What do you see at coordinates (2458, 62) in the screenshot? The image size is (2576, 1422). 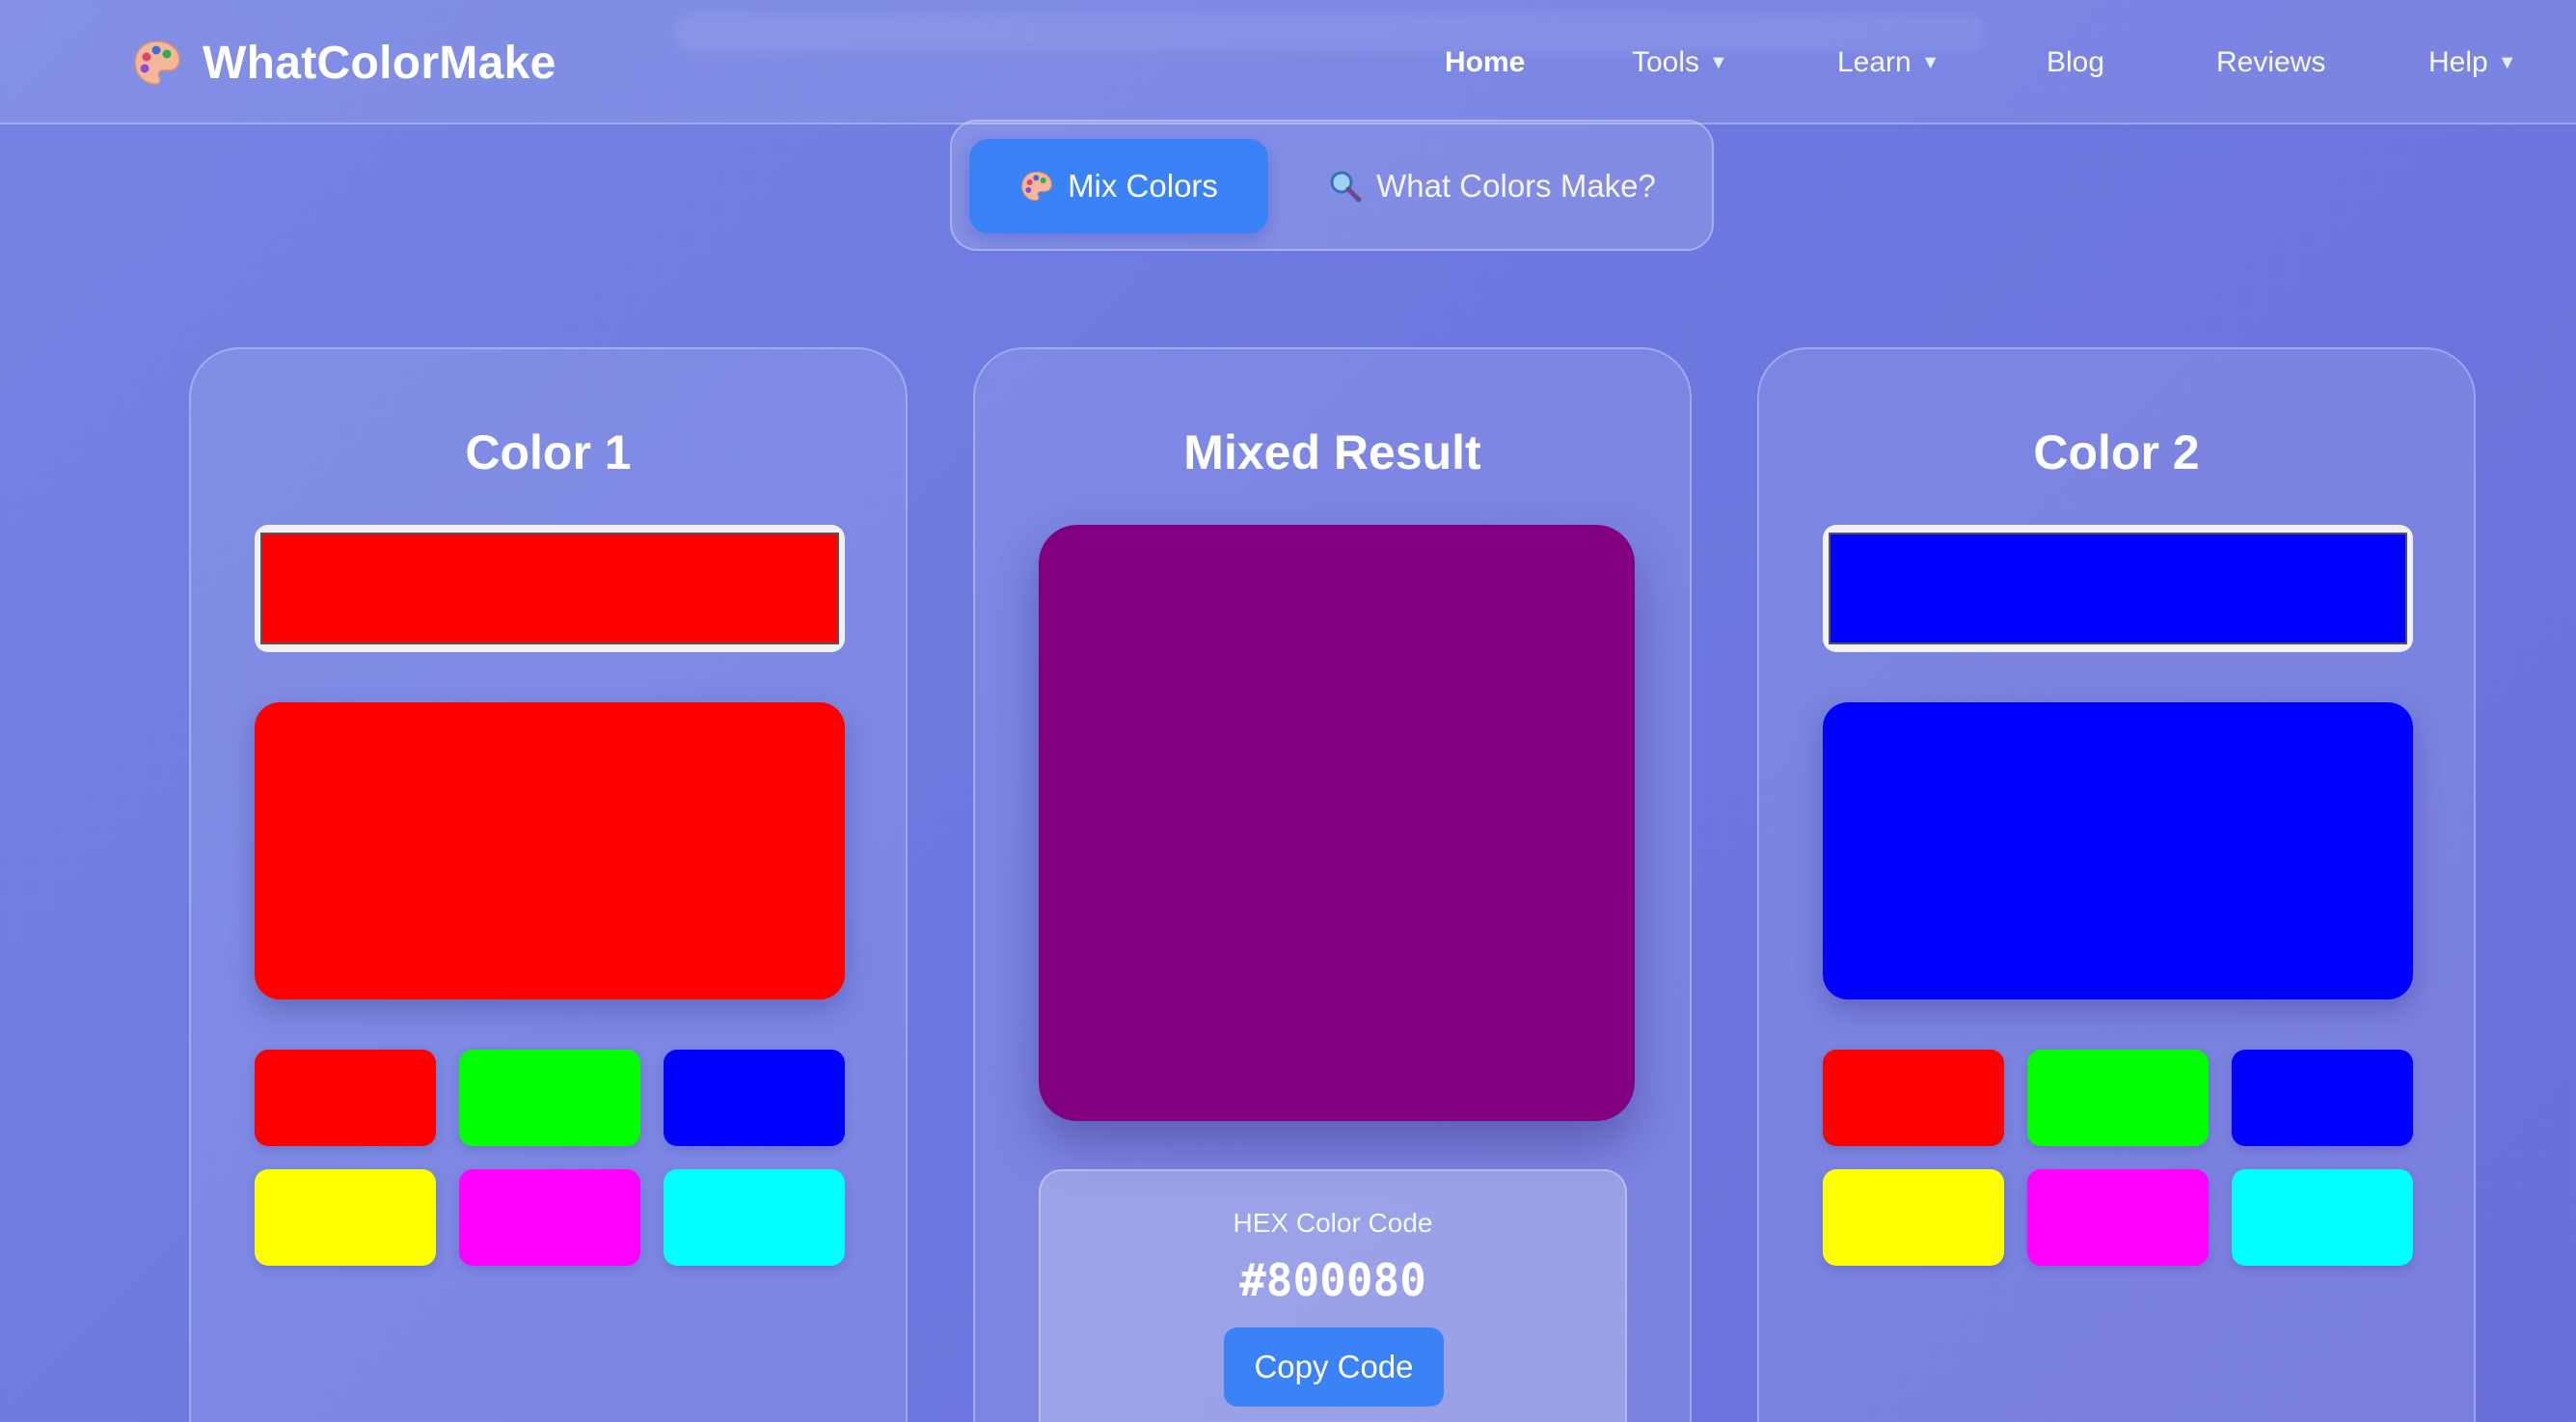 I see `nav-help-label: Help` at bounding box center [2458, 62].